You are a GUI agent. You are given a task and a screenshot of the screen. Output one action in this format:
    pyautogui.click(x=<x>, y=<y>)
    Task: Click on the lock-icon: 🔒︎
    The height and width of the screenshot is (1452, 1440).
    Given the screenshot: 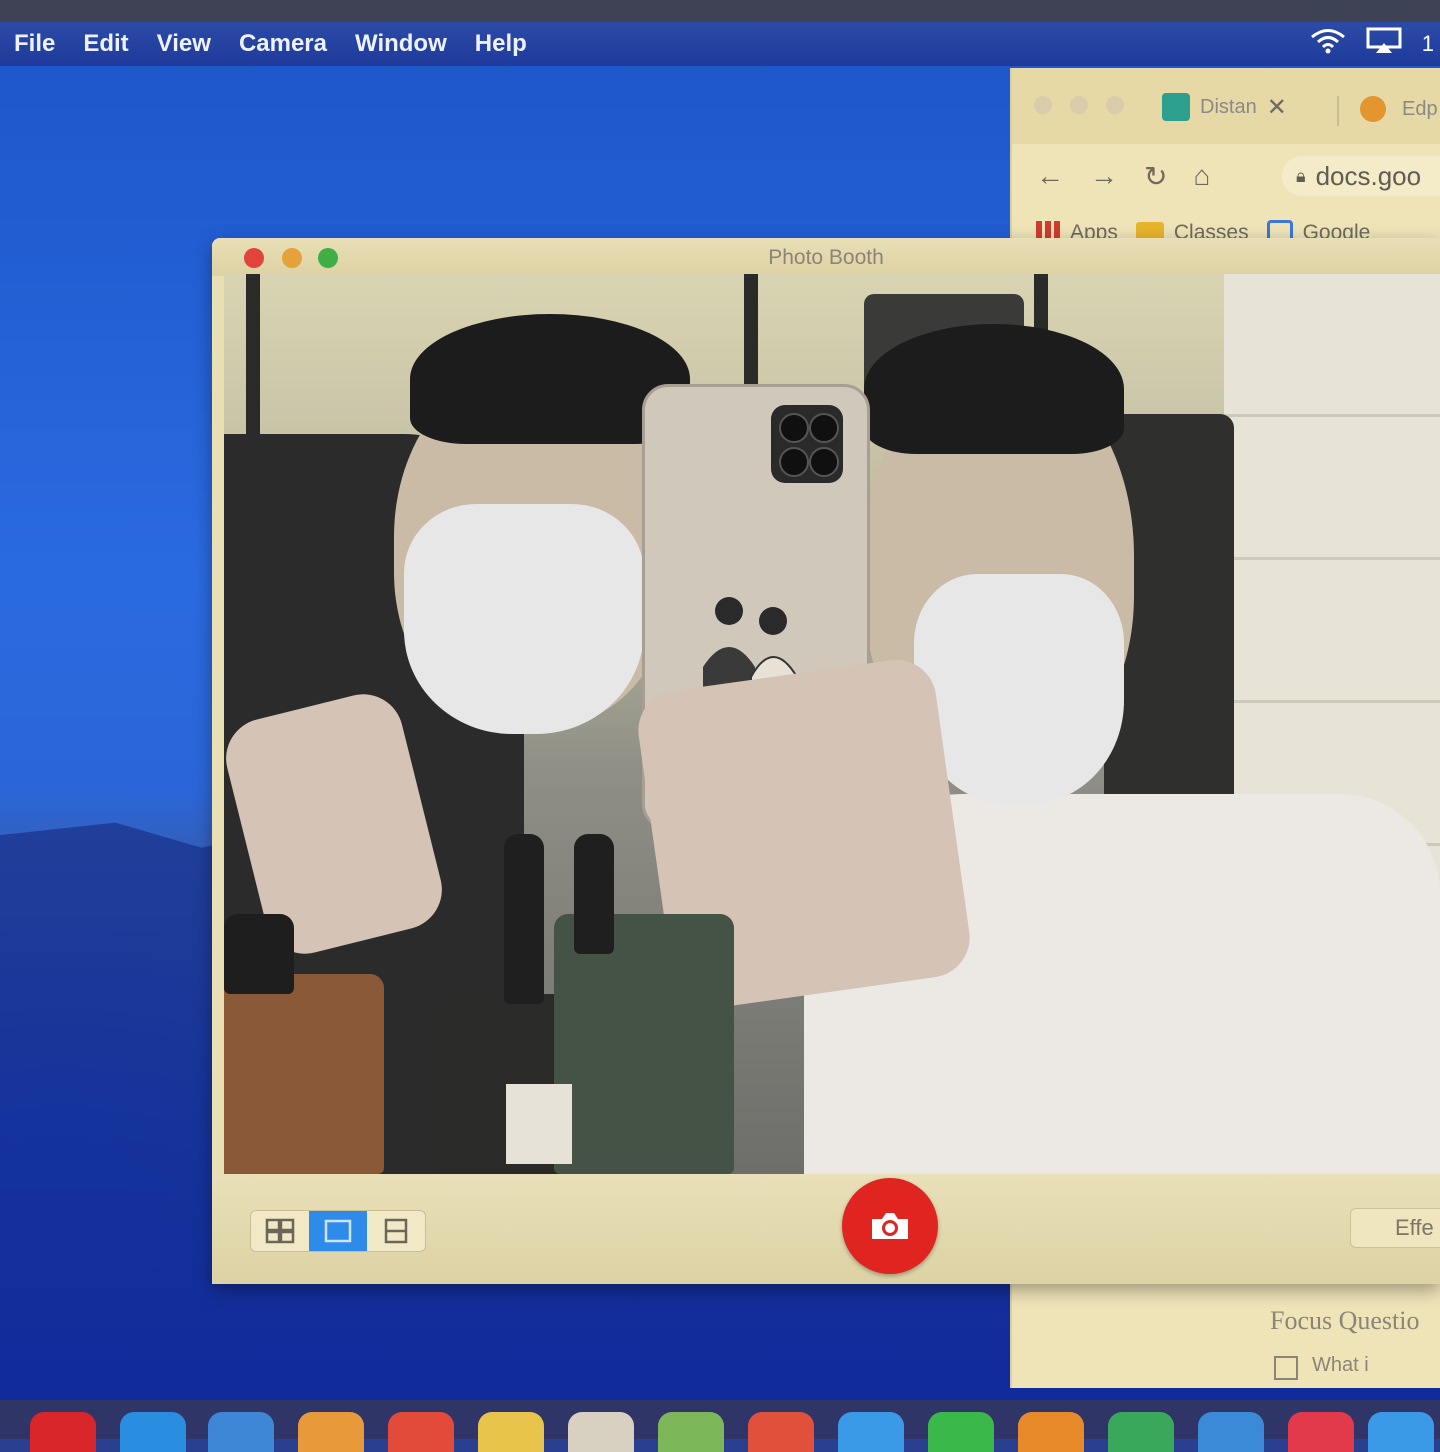 What is the action you would take?
    pyautogui.click(x=1301, y=175)
    